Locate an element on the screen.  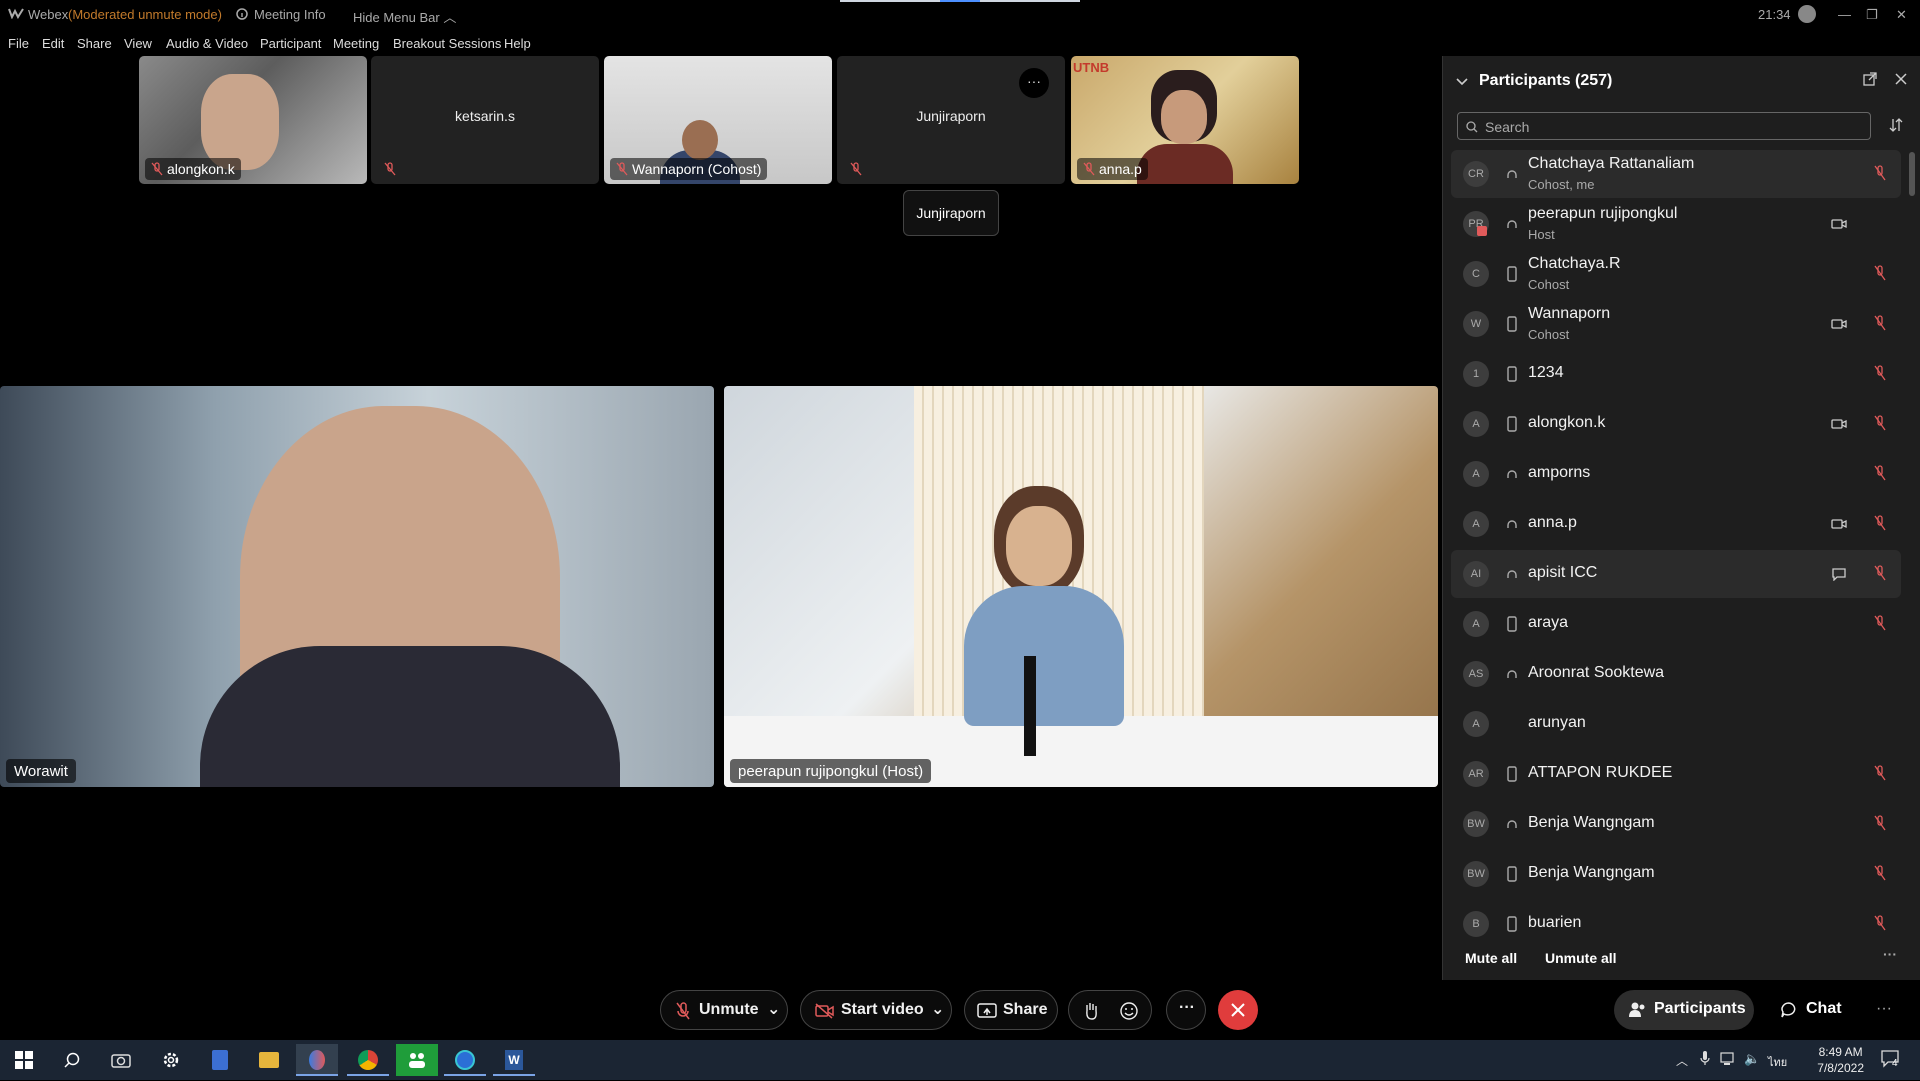
chevron-up-icon: ︿ is located at coordinates (1682, 1060).